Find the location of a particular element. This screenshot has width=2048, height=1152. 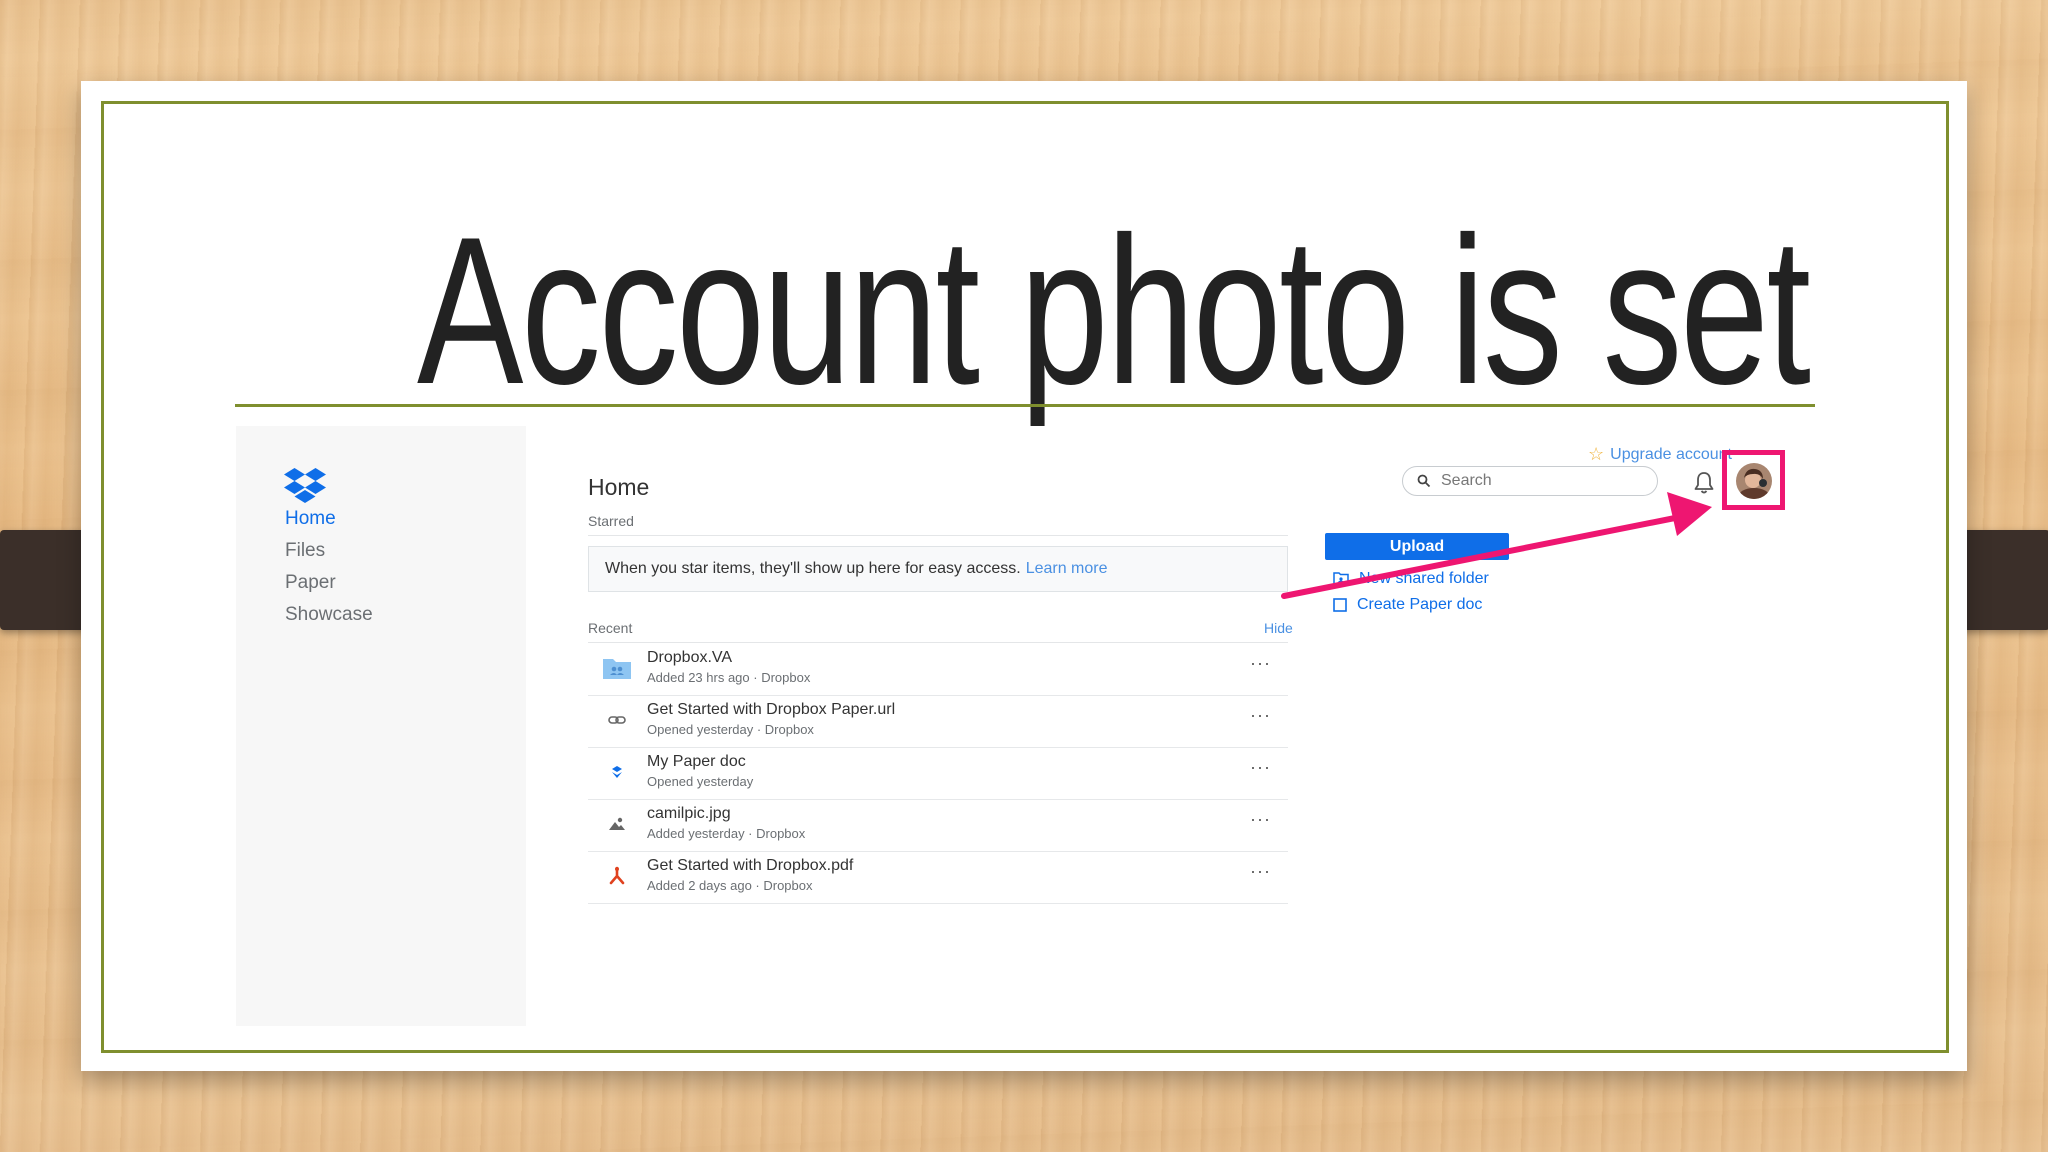

file-meta: Added 23 hrs ago · Dropbox is located at coordinates (729, 677).